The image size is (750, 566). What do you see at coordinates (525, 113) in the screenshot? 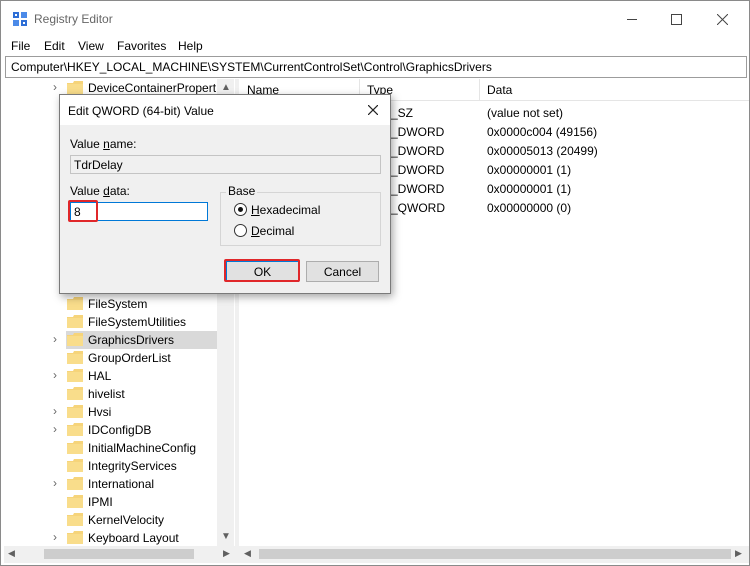
I see `value-data: (value not set)` at bounding box center [525, 113].